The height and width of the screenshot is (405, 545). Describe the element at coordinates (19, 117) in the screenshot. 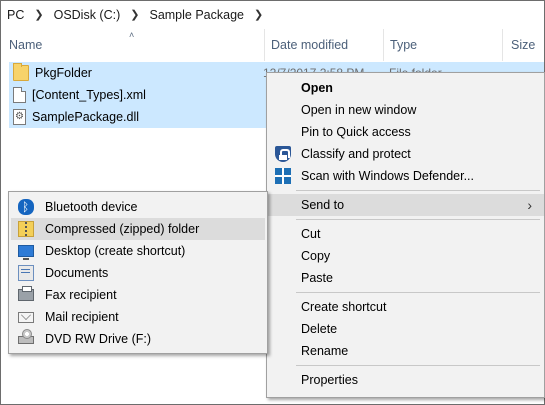

I see `dll-icon` at that location.